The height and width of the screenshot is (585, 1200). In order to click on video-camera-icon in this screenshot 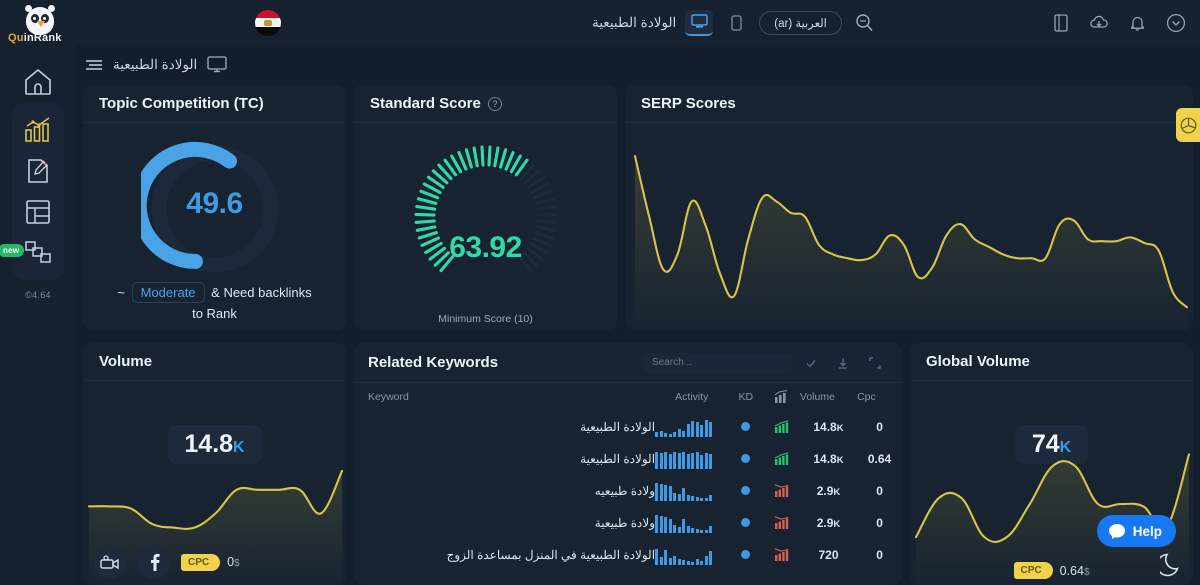, I will do `click(110, 562)`.